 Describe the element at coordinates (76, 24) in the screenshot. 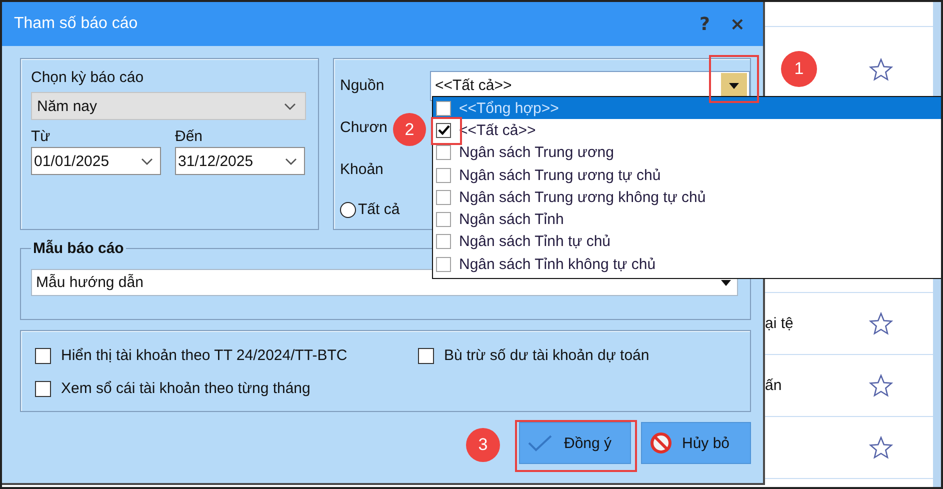

I see `window-title: Tham số báo cáo` at that location.